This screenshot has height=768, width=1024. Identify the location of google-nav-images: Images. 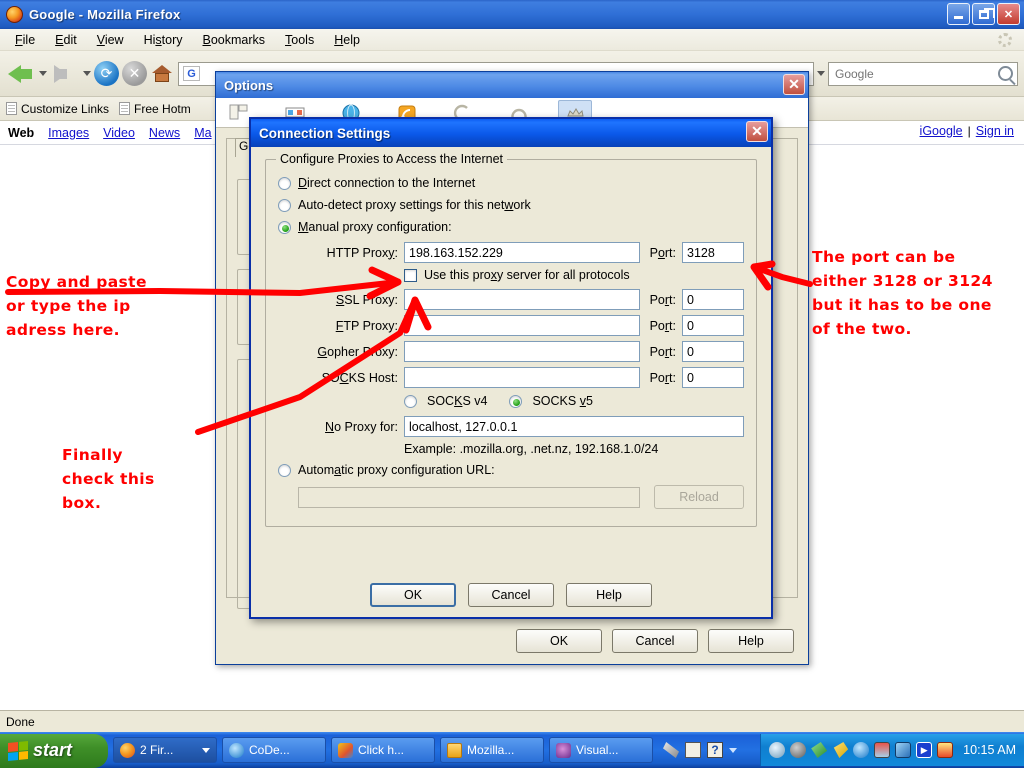
(68, 133).